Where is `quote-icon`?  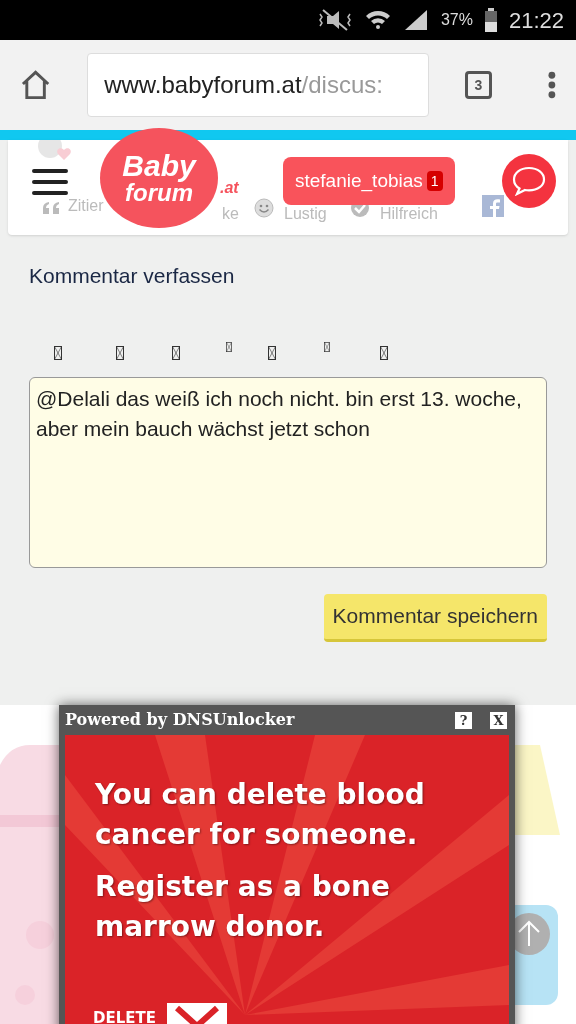
quote-icon is located at coordinates (52, 208).